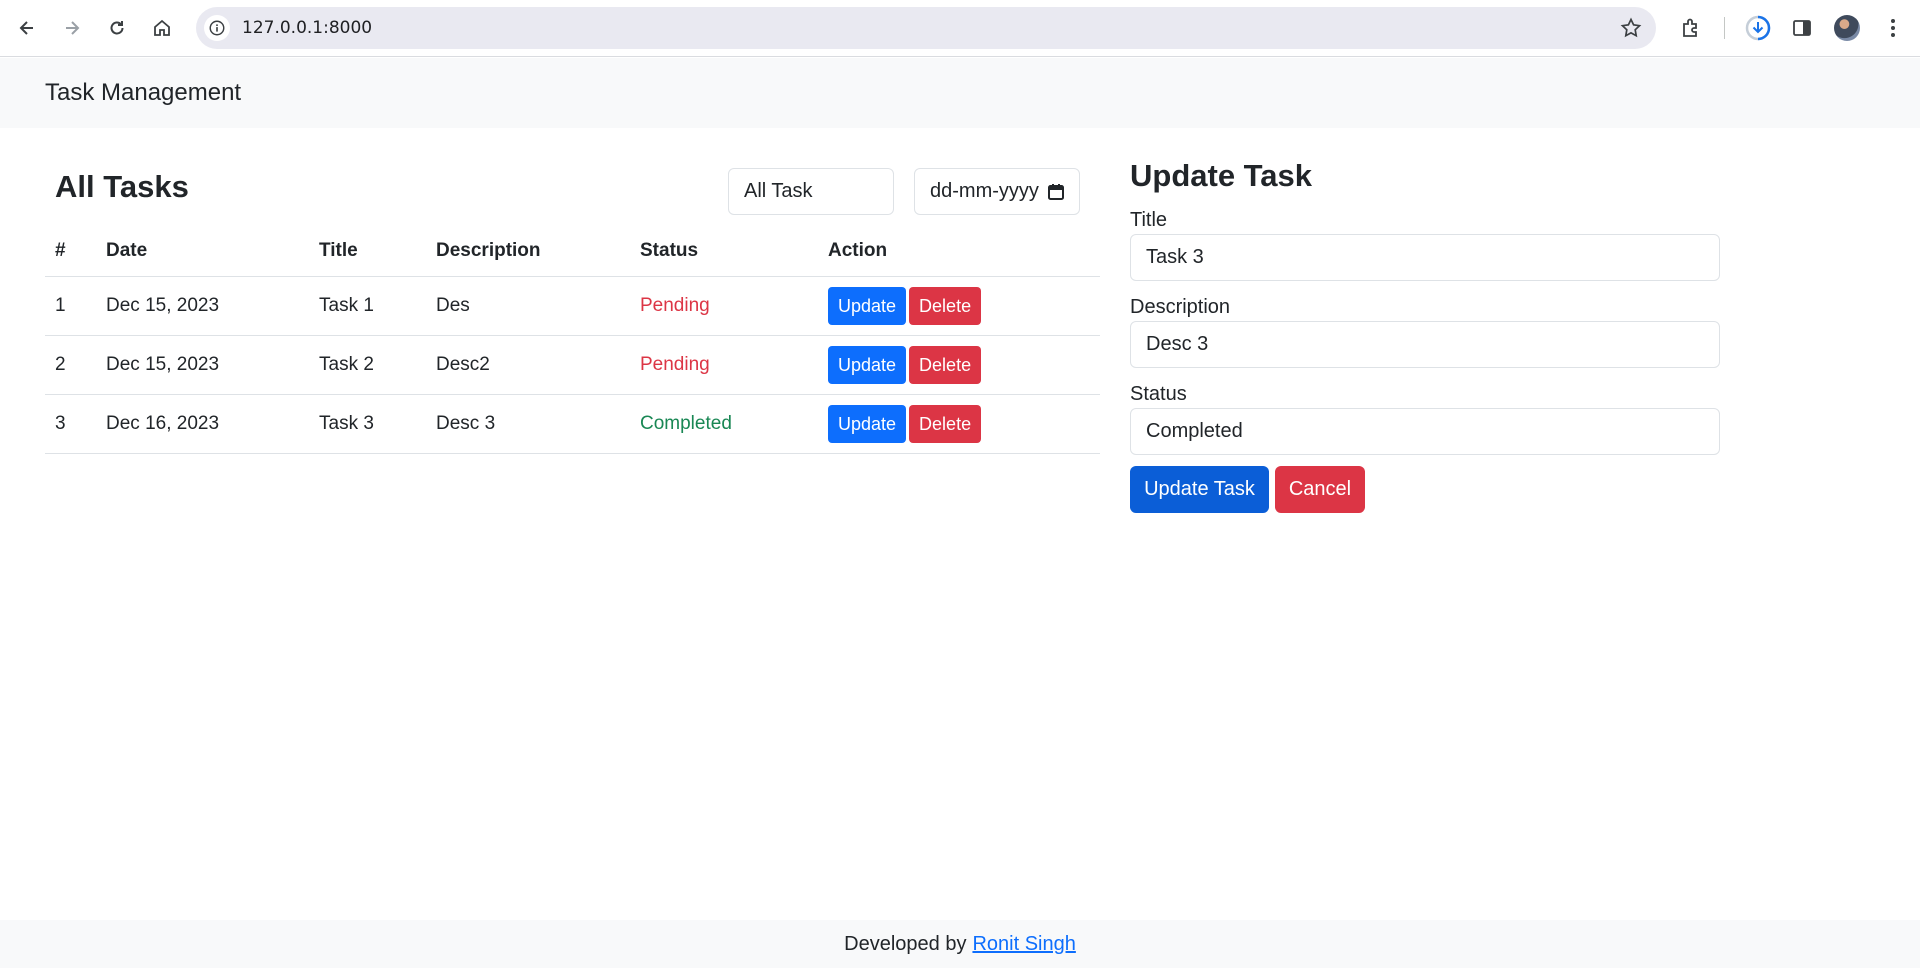  I want to click on table-header-row: # Date Title Description Status Action, so click(572, 251).